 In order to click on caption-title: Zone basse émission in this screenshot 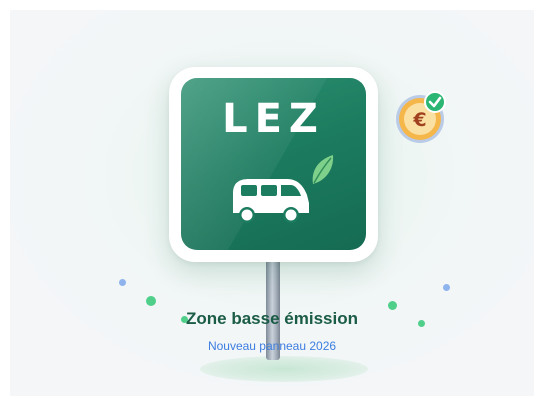, I will do `click(272, 318)`.